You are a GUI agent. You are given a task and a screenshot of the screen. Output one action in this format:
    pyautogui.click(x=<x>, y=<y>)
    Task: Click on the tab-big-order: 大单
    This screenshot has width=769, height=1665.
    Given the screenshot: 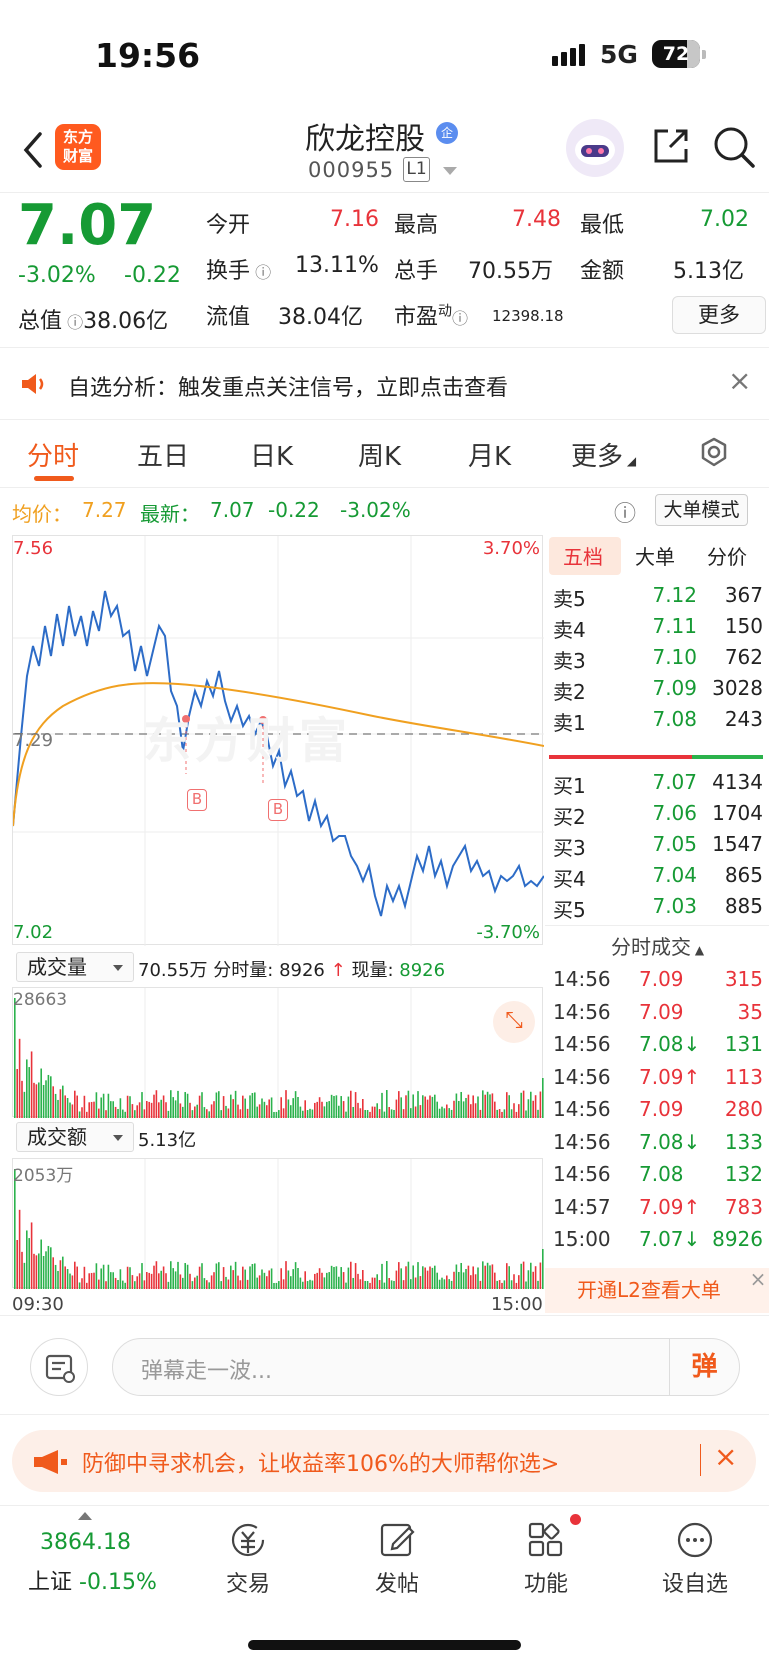 What is the action you would take?
    pyautogui.click(x=655, y=555)
    